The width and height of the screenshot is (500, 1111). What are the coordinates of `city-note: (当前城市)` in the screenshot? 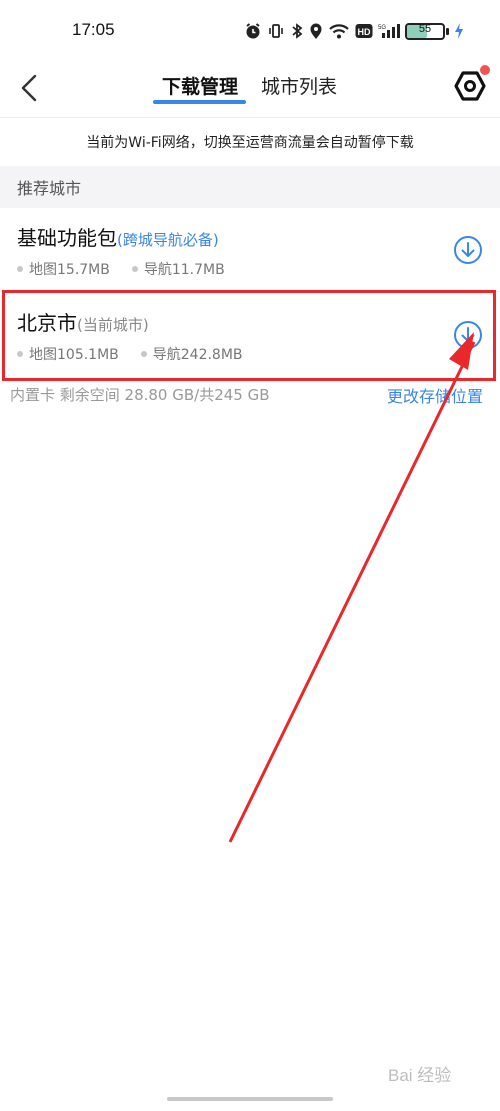 It's located at (113, 325).